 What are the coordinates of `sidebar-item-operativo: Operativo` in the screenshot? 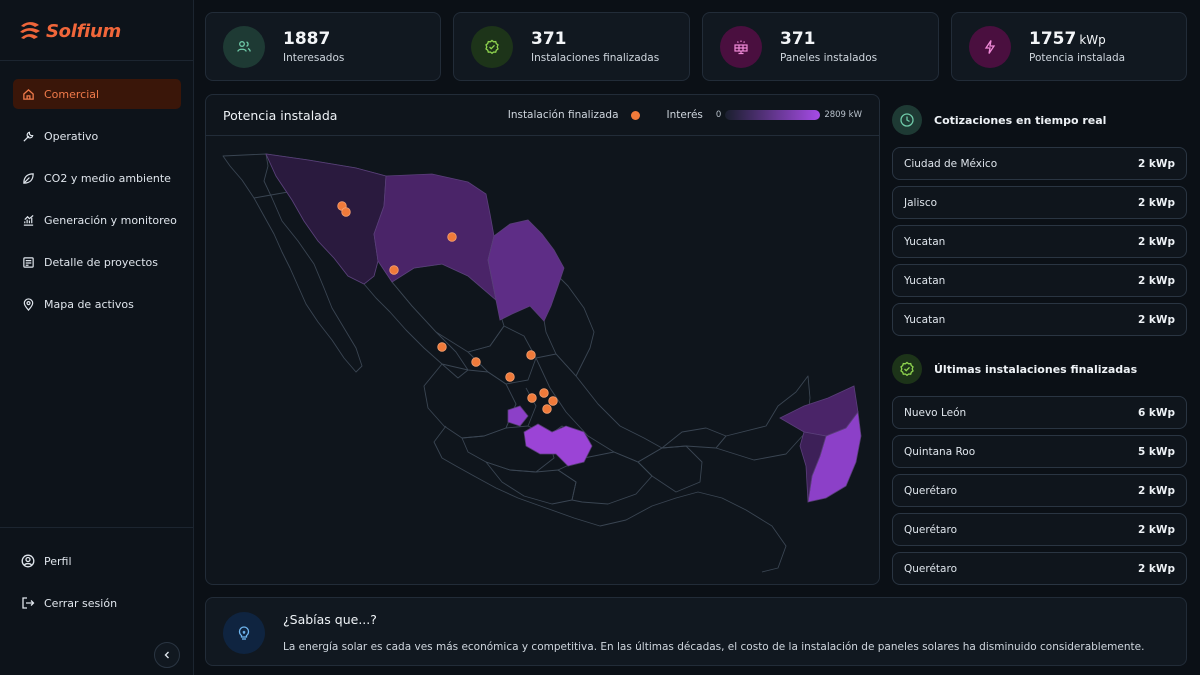 It's located at (97, 136).